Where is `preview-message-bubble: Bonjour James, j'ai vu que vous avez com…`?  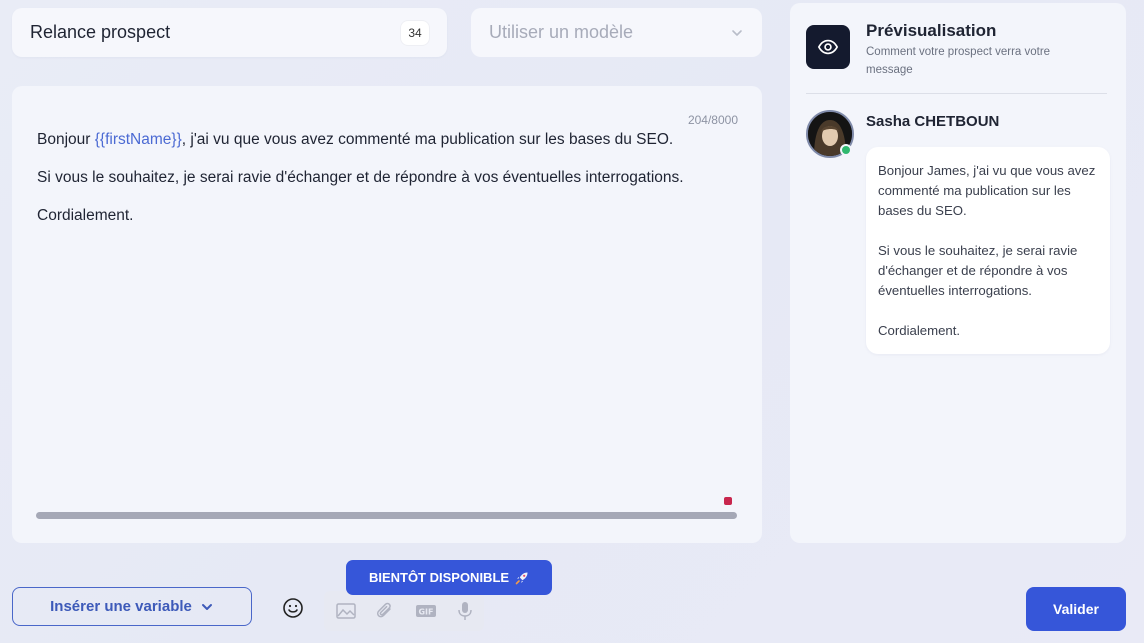
preview-message-bubble: Bonjour James, j'ai vu que vous avez com… is located at coordinates (988, 250).